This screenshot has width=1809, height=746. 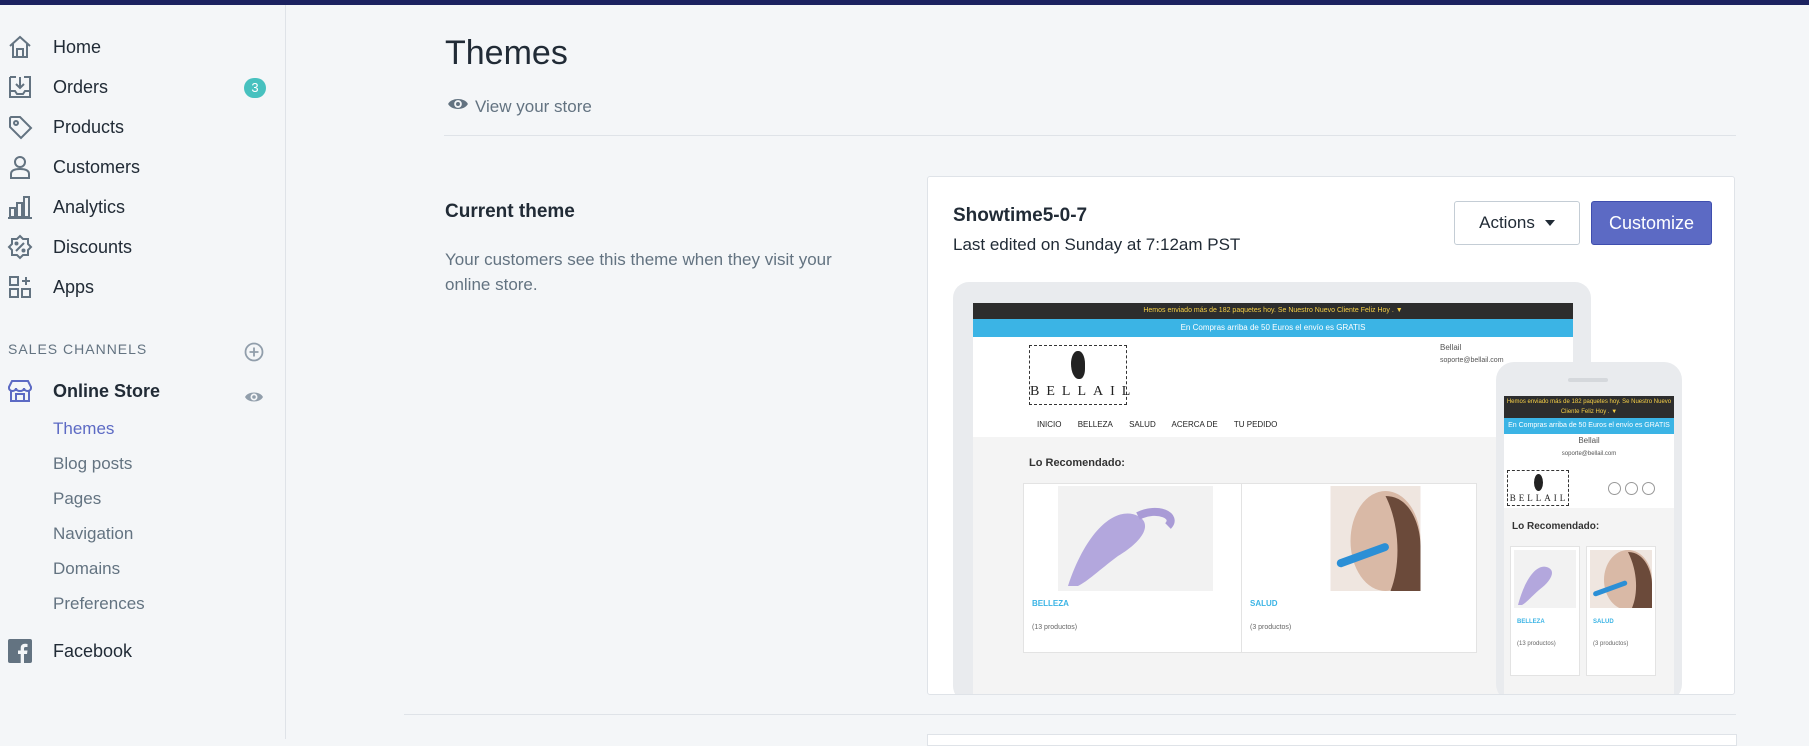 What do you see at coordinates (97, 167) in the screenshot?
I see `nav-customers-label: Customers` at bounding box center [97, 167].